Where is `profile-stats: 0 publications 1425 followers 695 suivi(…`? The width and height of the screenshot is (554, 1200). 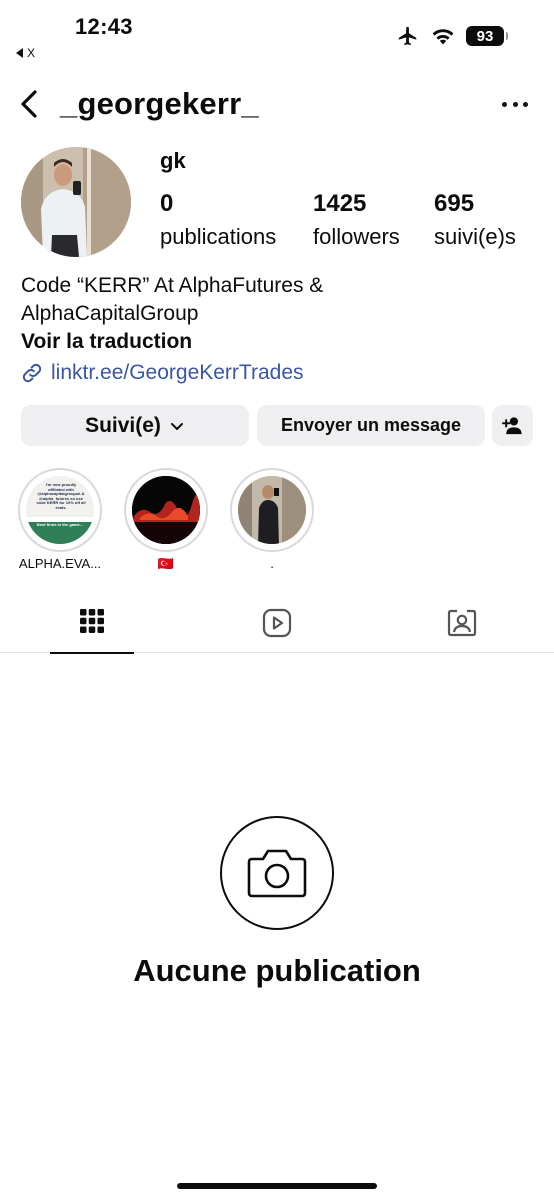
profile-stats: 0 publications 1425 followers 695 suivi(… is located at coordinates (350, 220).